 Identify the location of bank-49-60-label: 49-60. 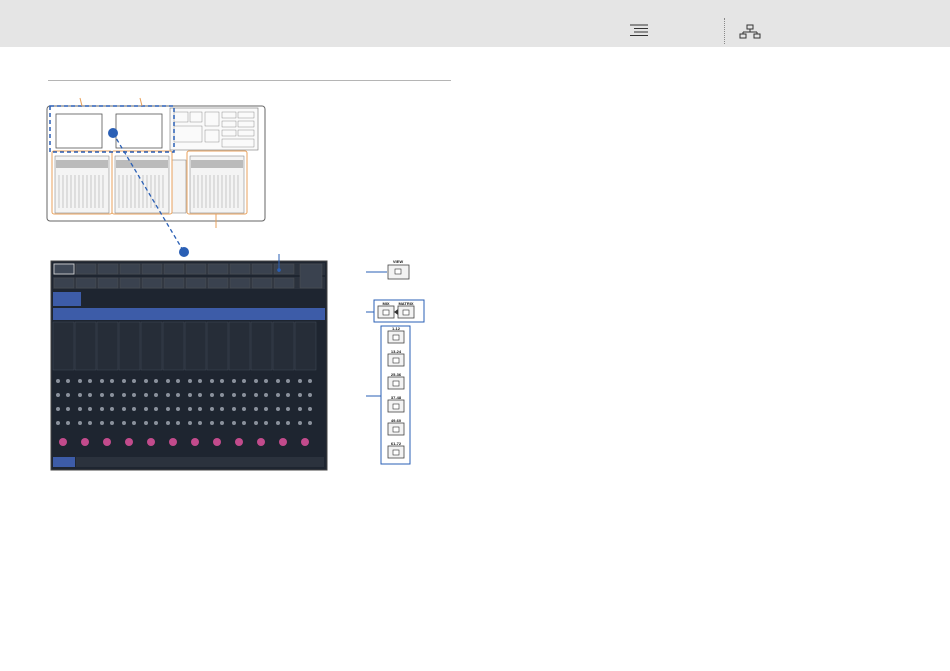
(396, 420).